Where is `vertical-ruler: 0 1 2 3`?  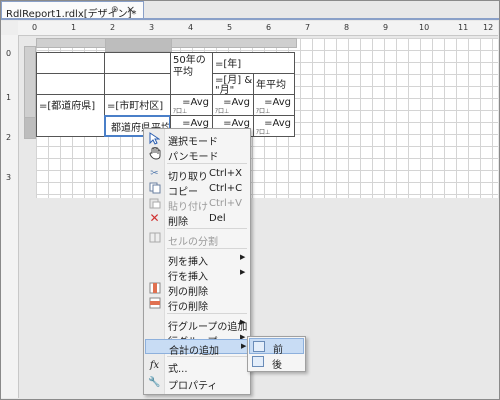
vertical-ruler: 0 1 2 3 is located at coordinates (10, 216).